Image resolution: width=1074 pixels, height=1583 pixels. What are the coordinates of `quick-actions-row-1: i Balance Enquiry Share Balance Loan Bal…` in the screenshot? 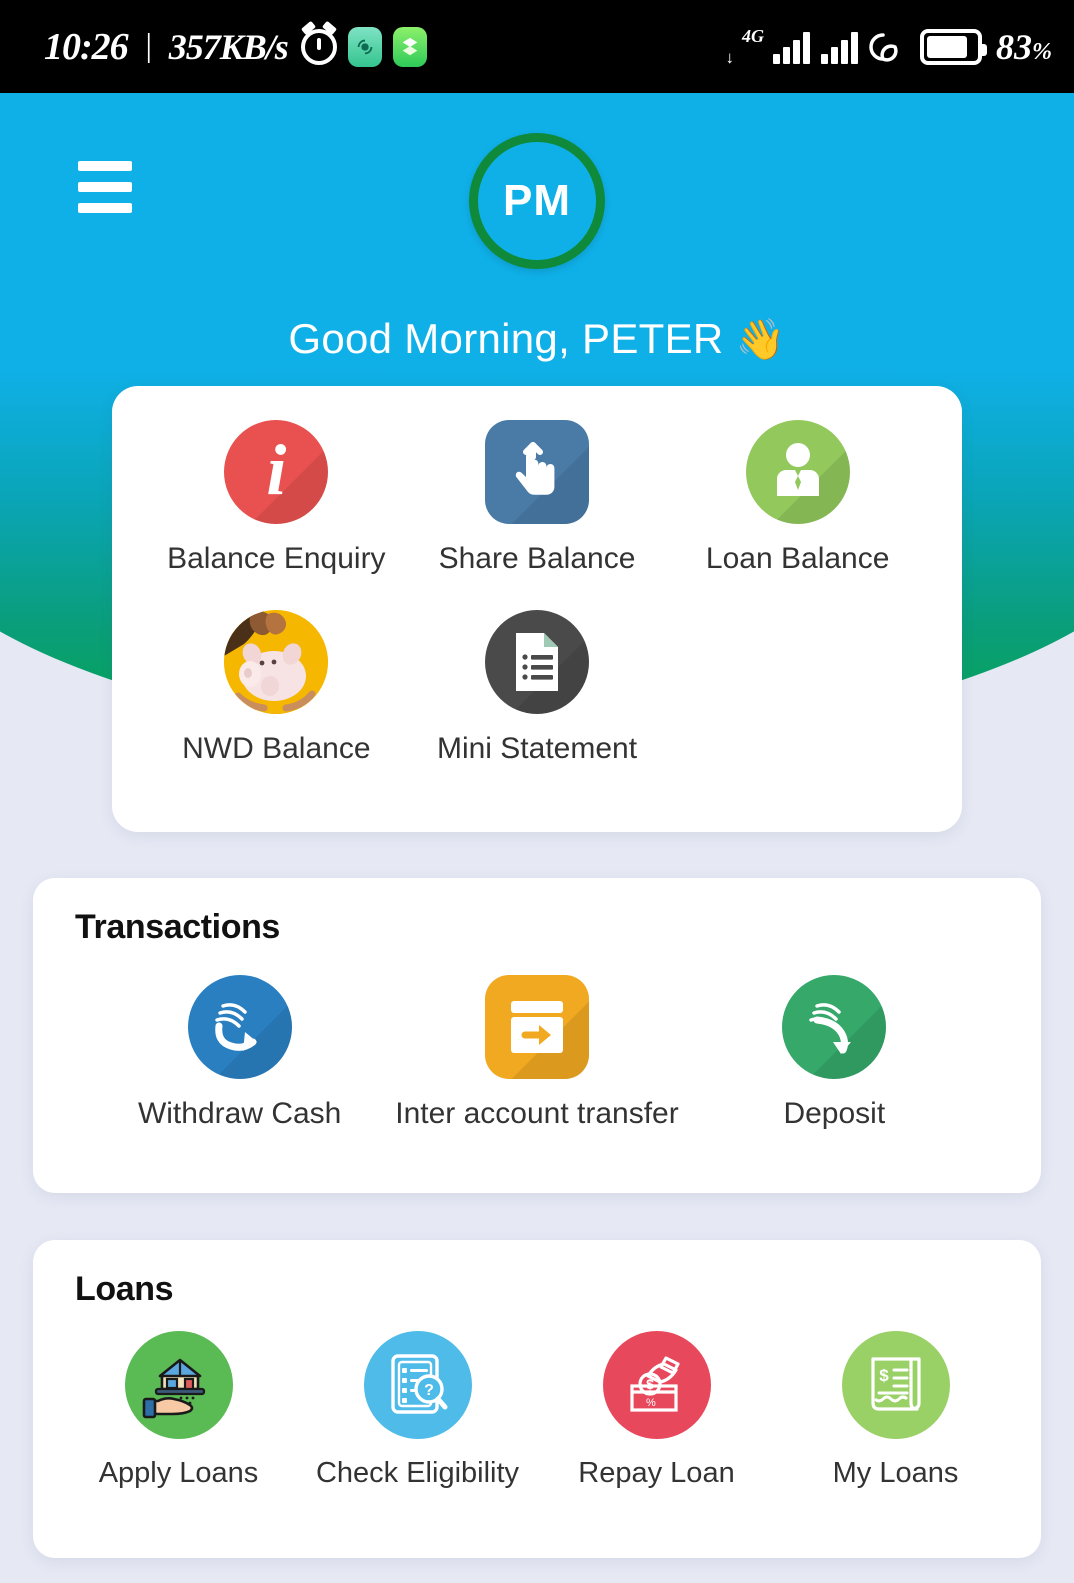 It's located at (537, 481).